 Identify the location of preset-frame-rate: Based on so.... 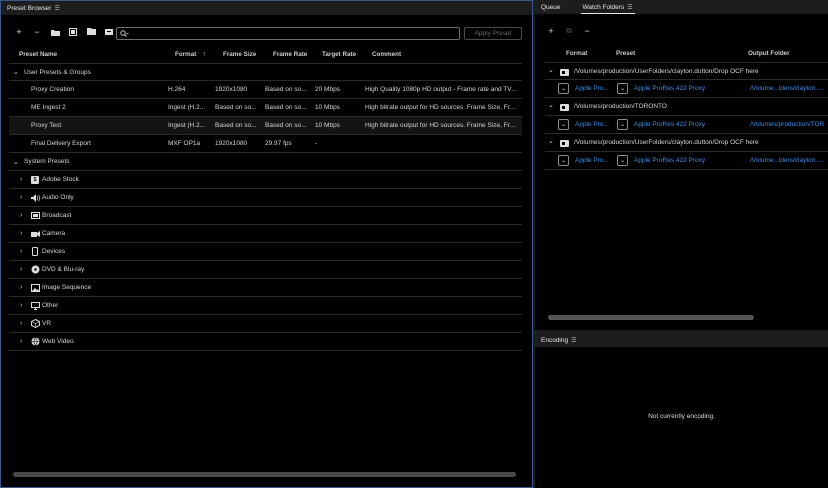
(286, 125).